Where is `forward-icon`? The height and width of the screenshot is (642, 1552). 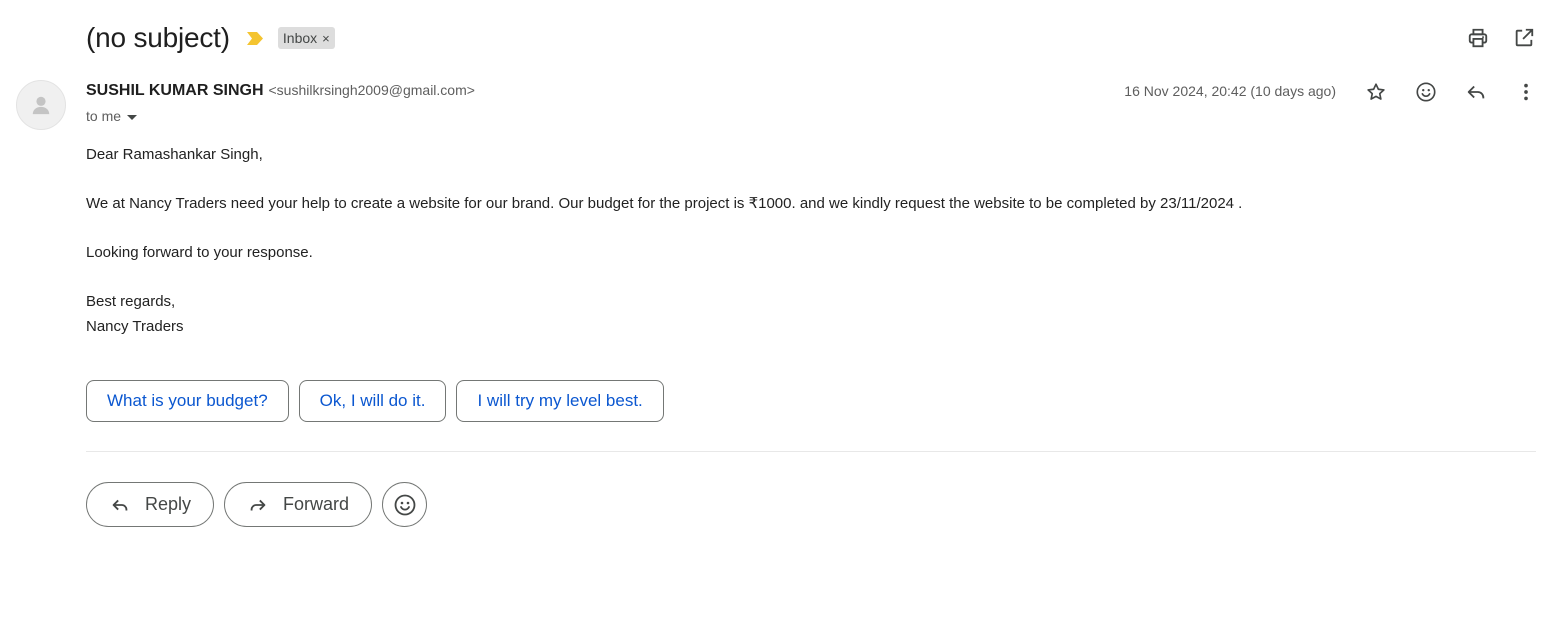 forward-icon is located at coordinates (258, 505).